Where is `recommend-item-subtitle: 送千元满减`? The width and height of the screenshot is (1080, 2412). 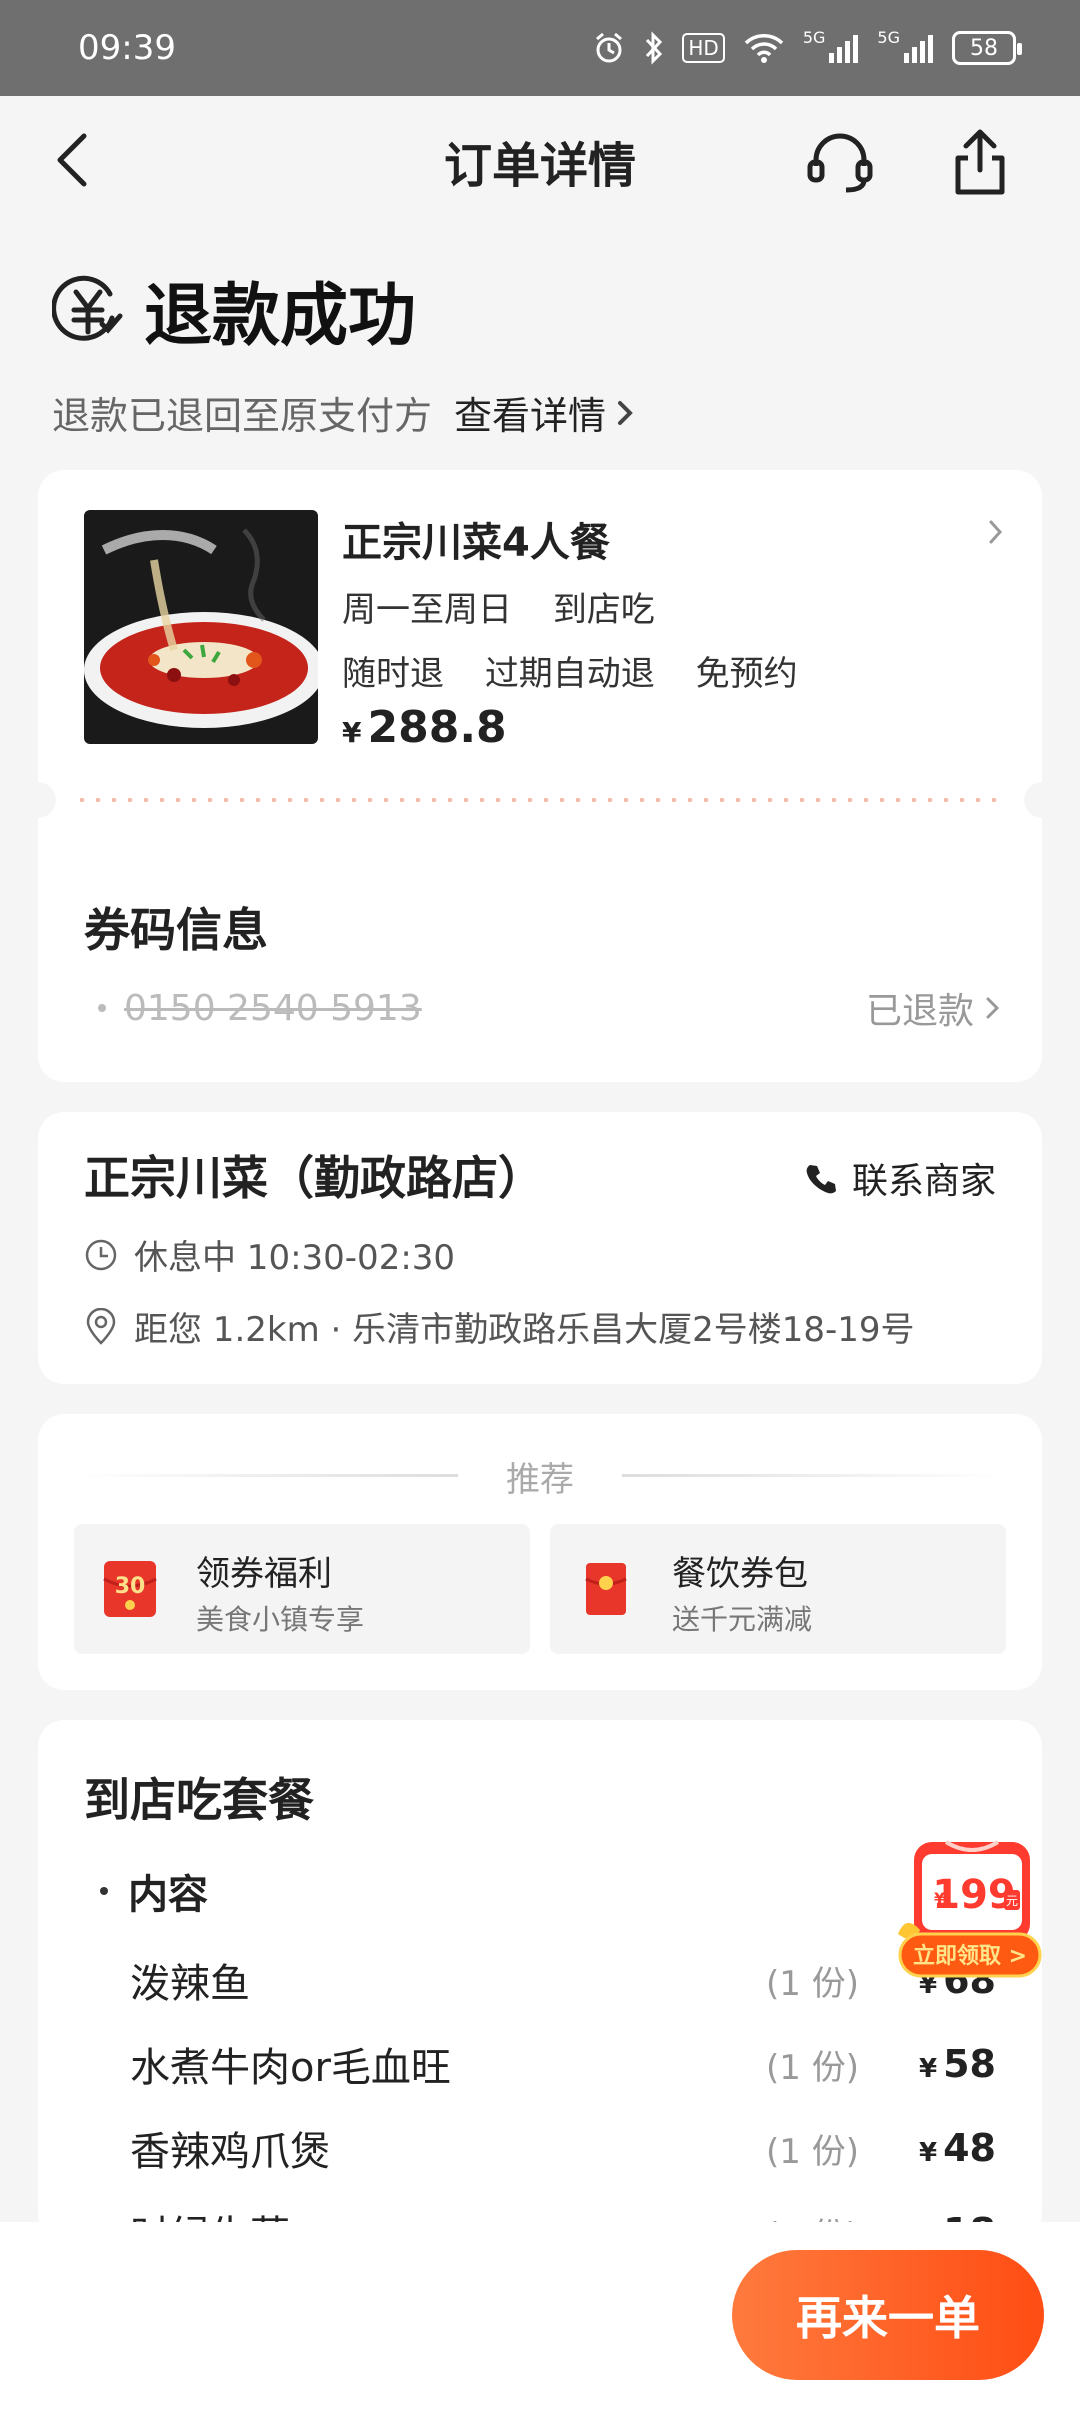 recommend-item-subtitle: 送千元满减 is located at coordinates (742, 1619).